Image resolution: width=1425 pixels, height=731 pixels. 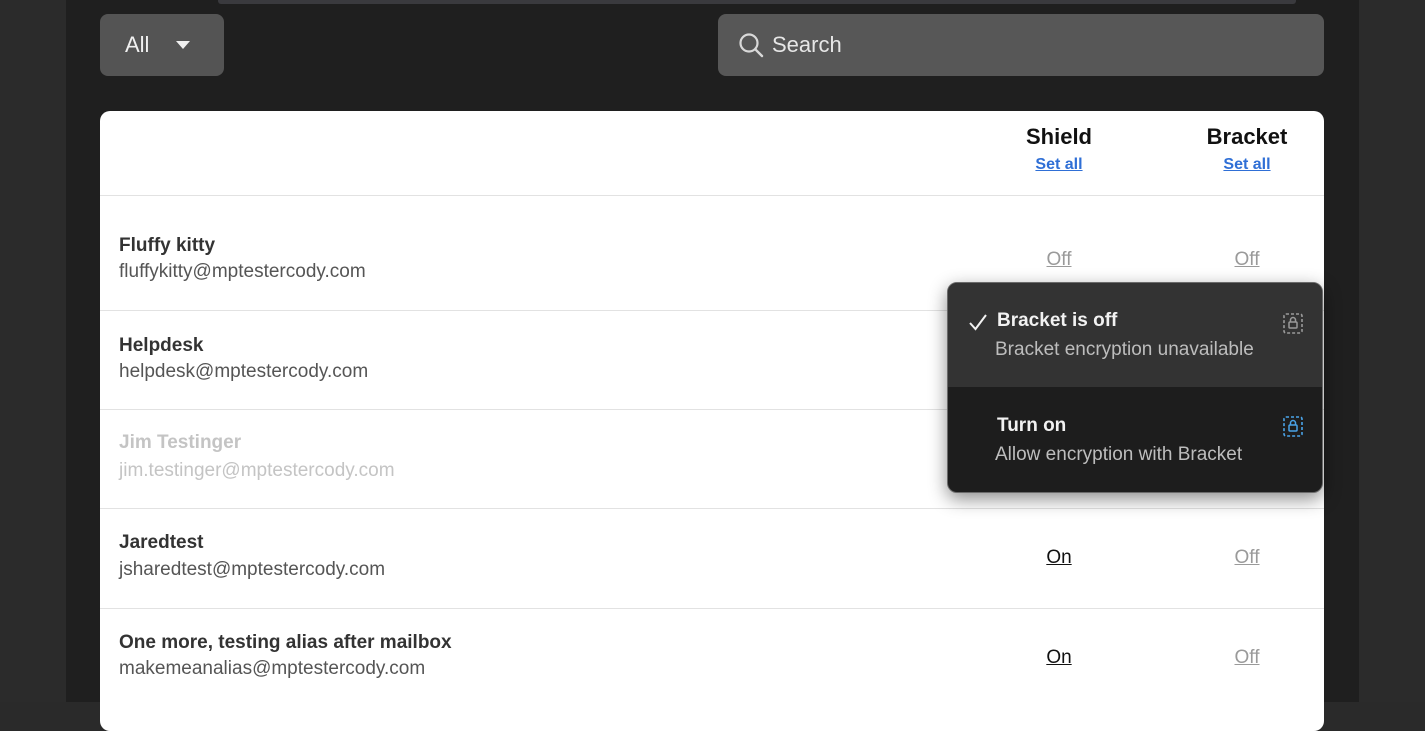 What do you see at coordinates (257, 470) in the screenshot?
I see `user-email: jim.testinger@mptestercody.com` at bounding box center [257, 470].